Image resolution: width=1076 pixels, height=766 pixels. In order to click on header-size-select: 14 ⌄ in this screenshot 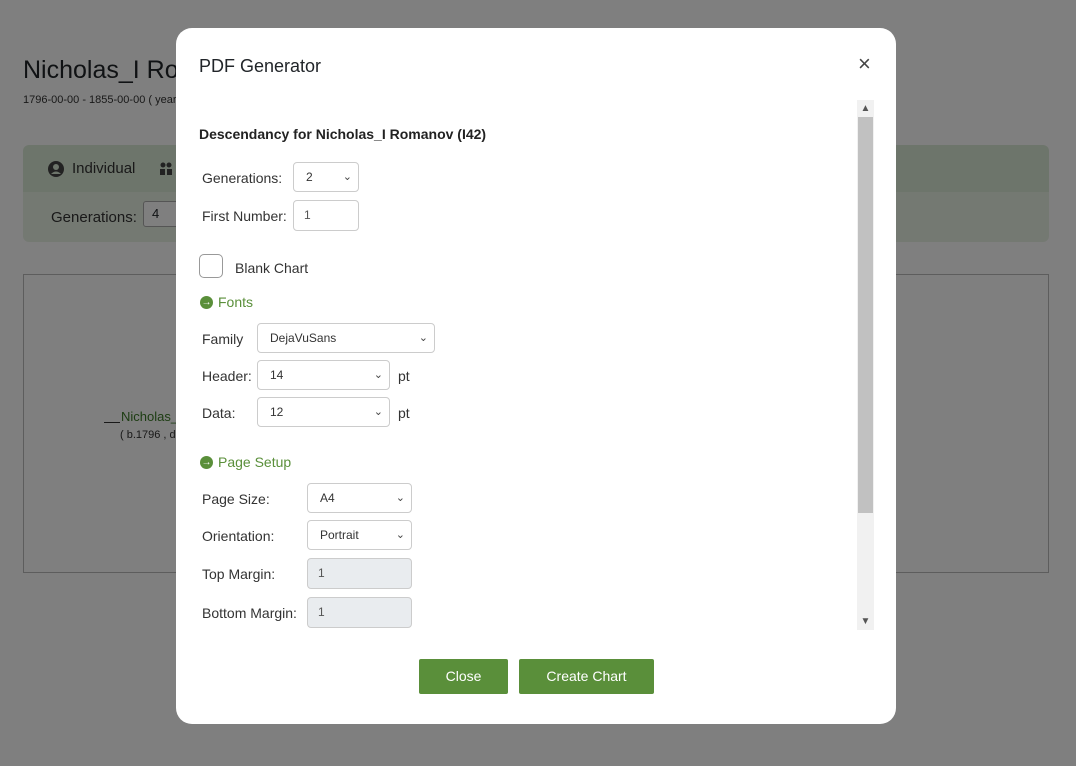, I will do `click(323, 375)`.